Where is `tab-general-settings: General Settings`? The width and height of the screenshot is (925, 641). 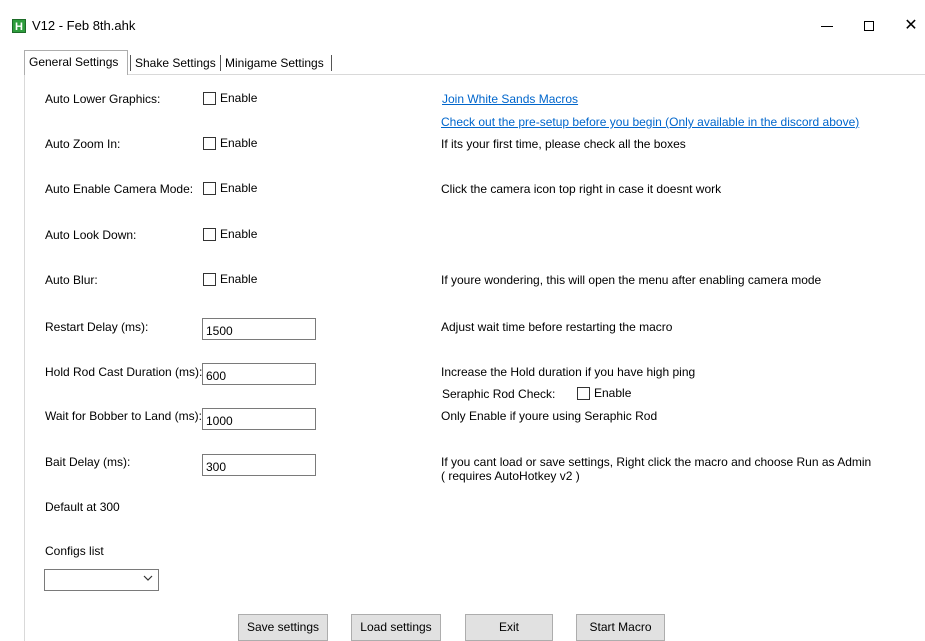 tab-general-settings: General Settings is located at coordinates (76, 62).